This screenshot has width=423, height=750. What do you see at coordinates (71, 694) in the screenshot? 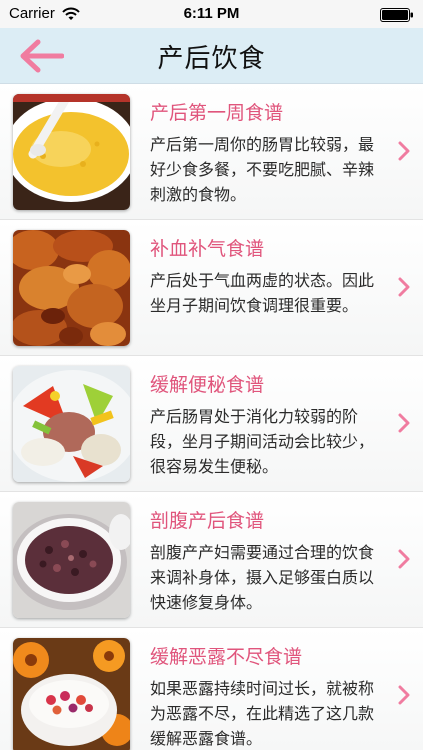
I see `flower-dessert-bowl-photo` at bounding box center [71, 694].